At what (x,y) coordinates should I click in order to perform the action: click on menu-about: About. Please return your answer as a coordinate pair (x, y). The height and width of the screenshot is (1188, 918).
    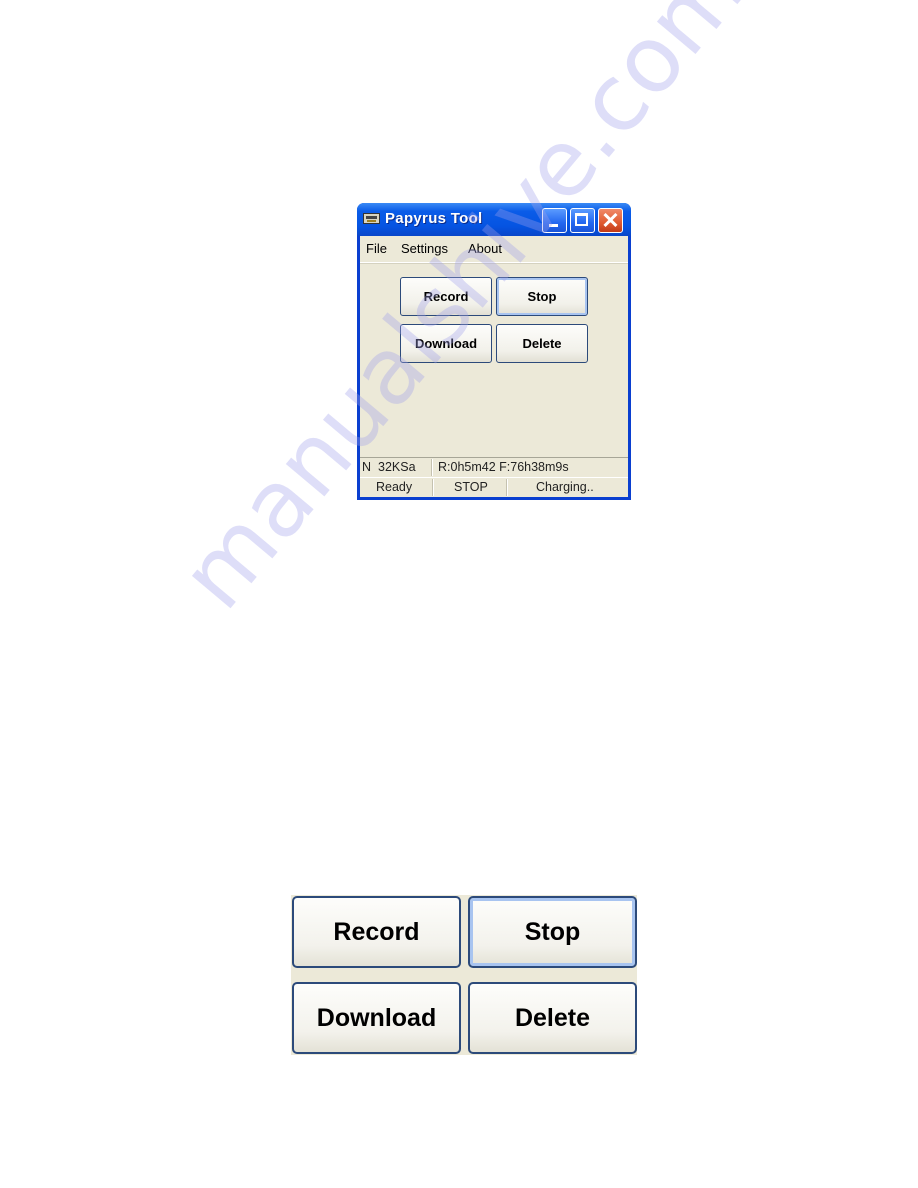
    Looking at the image, I should click on (485, 248).